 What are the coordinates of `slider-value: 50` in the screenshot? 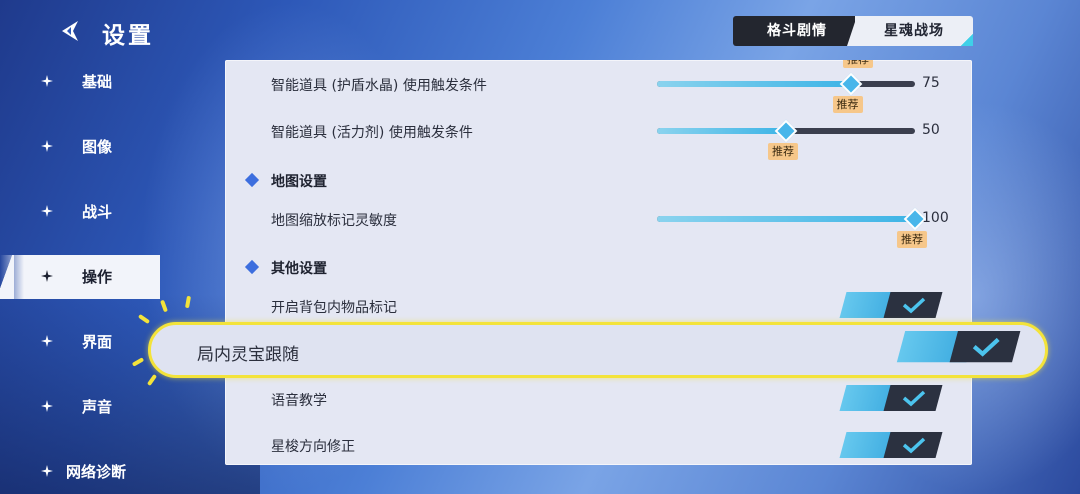 It's located at (931, 130).